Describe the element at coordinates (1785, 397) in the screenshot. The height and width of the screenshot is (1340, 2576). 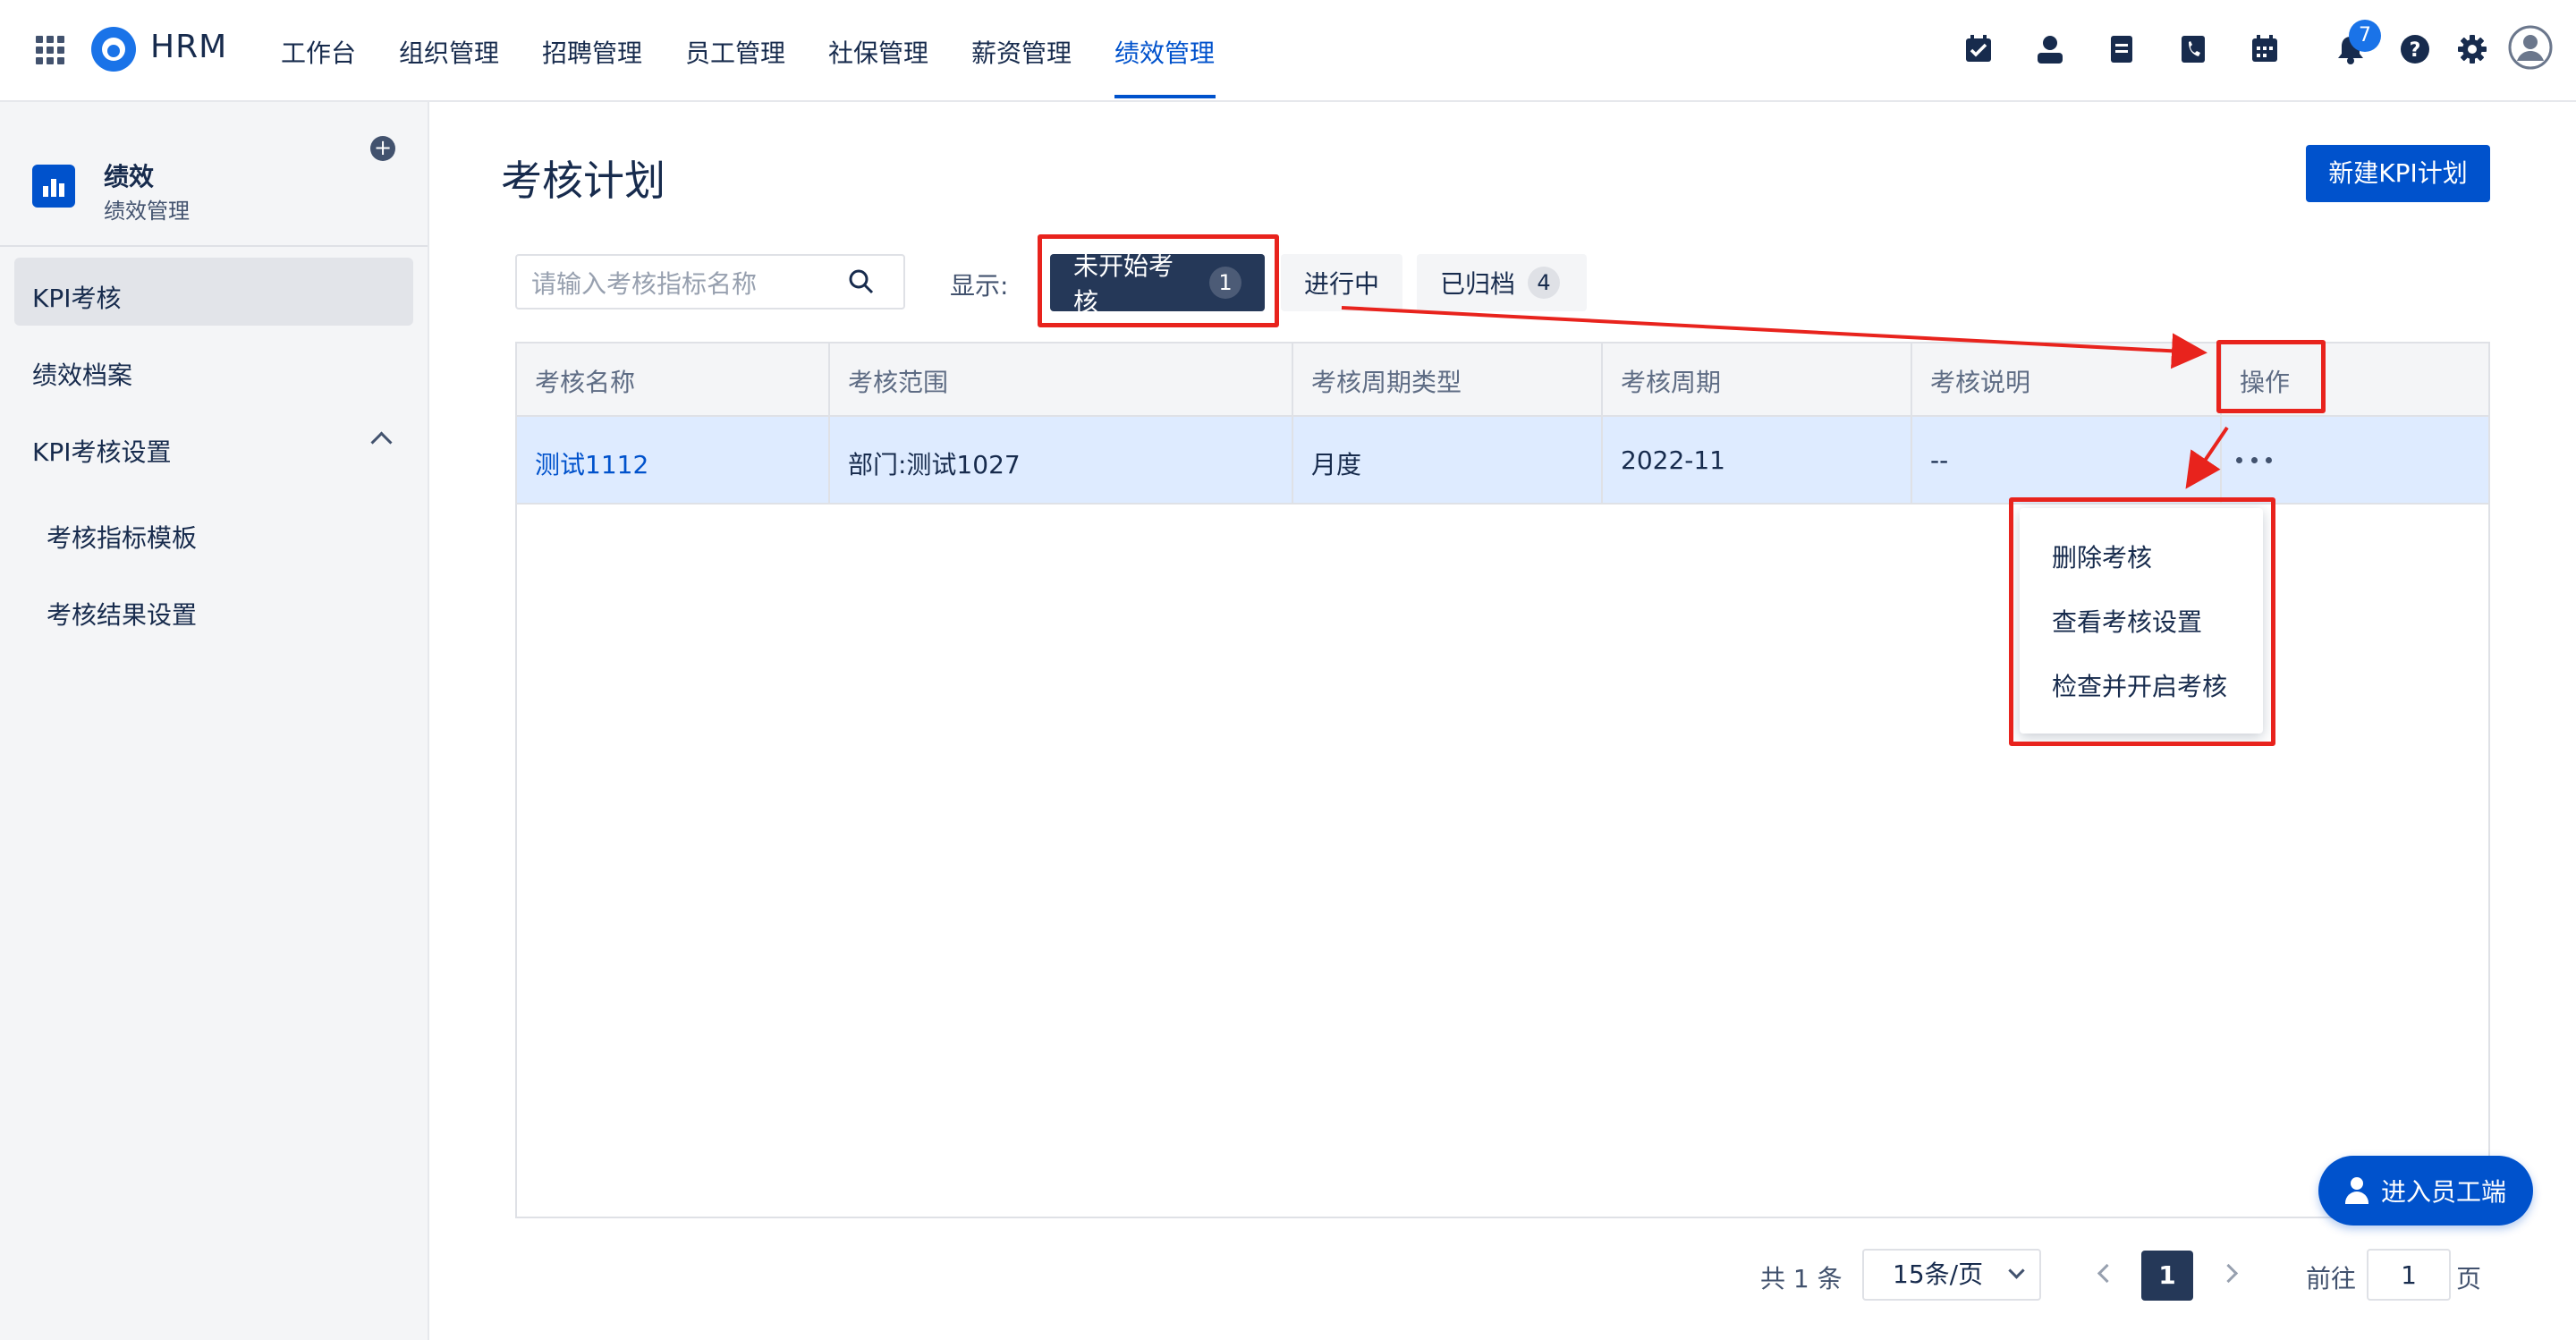
I see `annotation-arrows` at that location.